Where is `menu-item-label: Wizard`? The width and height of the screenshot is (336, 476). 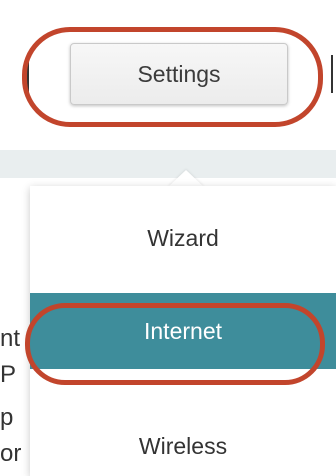 menu-item-label: Wizard is located at coordinates (183, 237).